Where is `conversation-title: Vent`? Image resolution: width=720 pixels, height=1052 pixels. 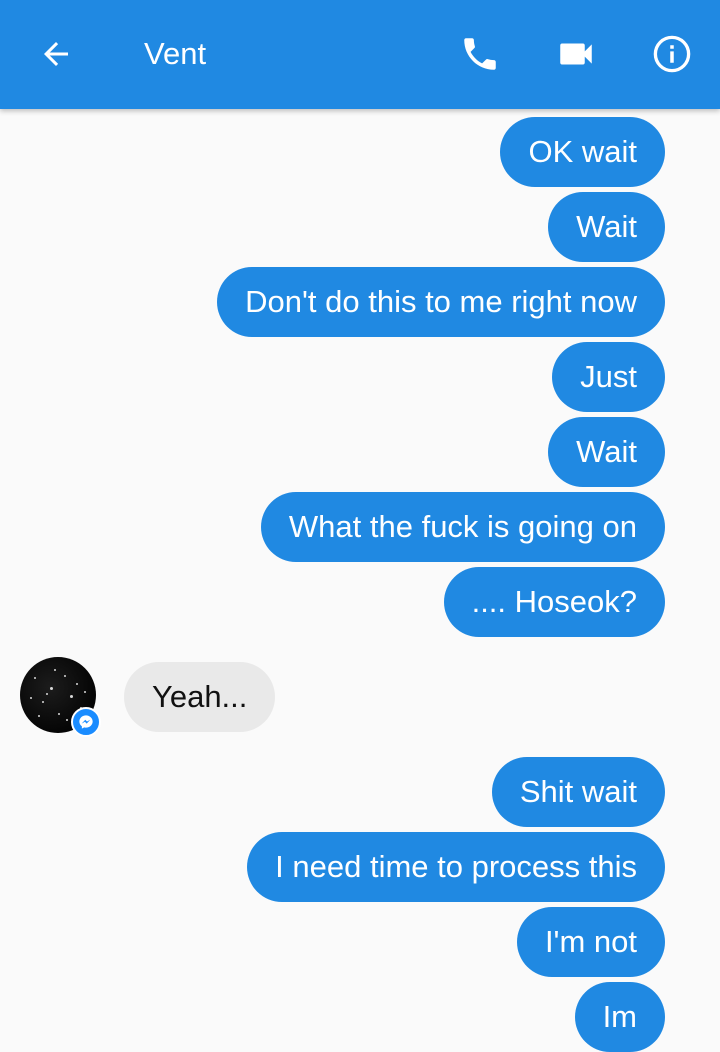
conversation-title: Vent is located at coordinates (175, 54).